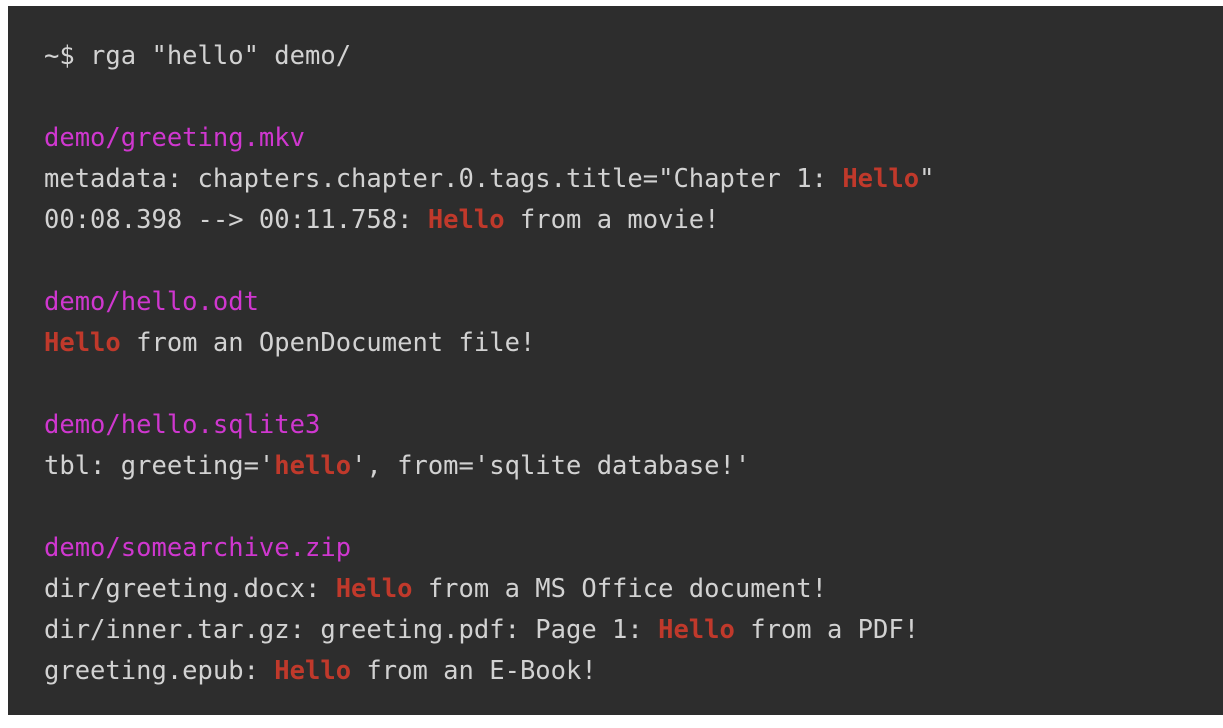  Describe the element at coordinates (236, 220) in the screenshot. I see `output-text: 00:08.398 --> 00:11.758:` at that location.